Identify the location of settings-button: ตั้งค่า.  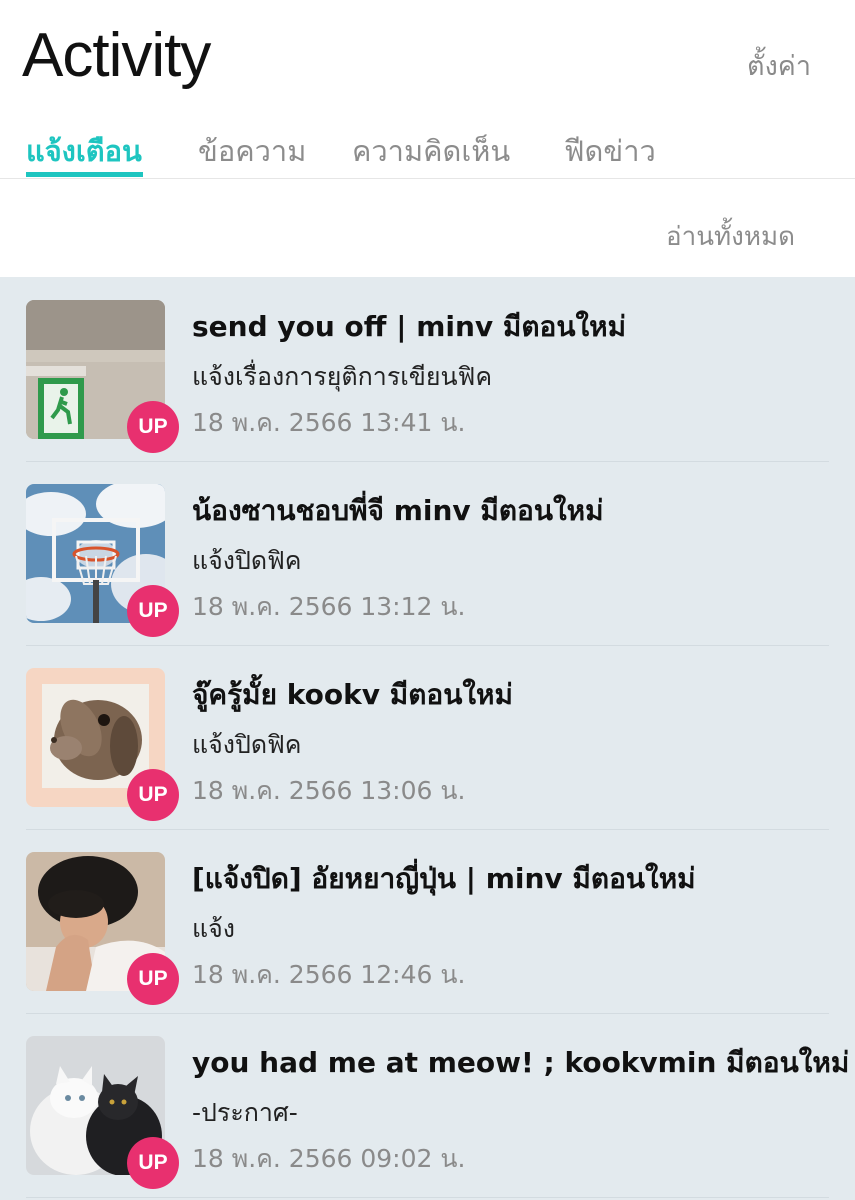
(779, 65).